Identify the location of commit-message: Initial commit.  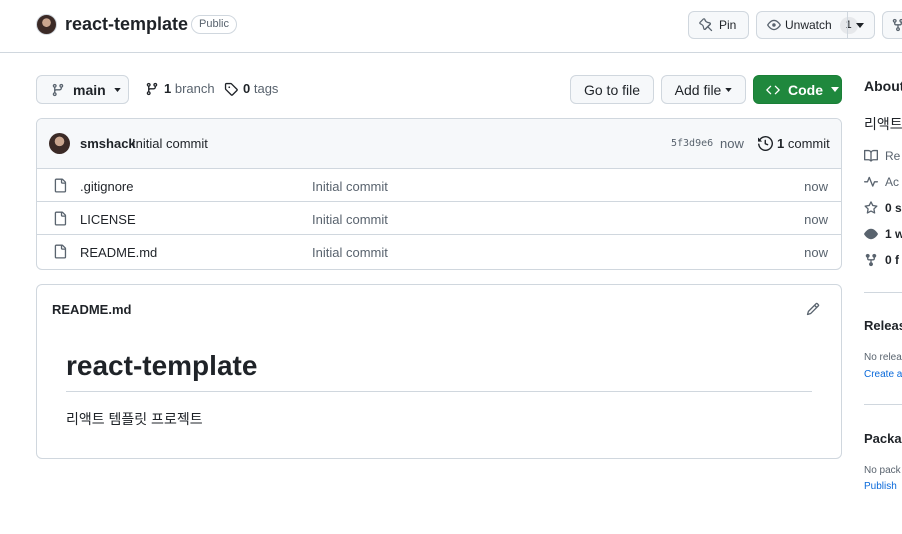
(170, 143).